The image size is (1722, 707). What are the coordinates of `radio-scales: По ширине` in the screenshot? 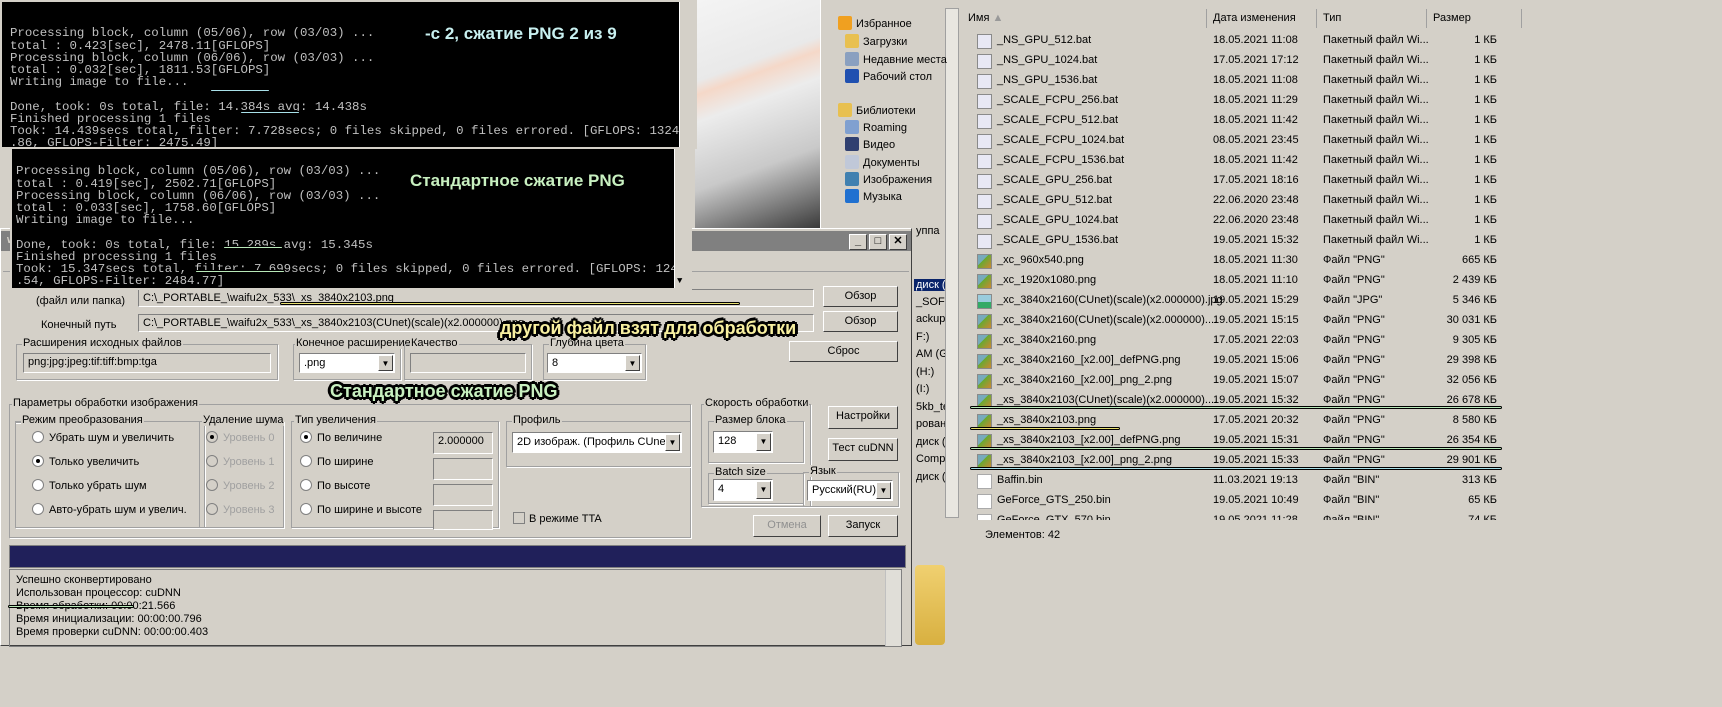 It's located at (337, 461).